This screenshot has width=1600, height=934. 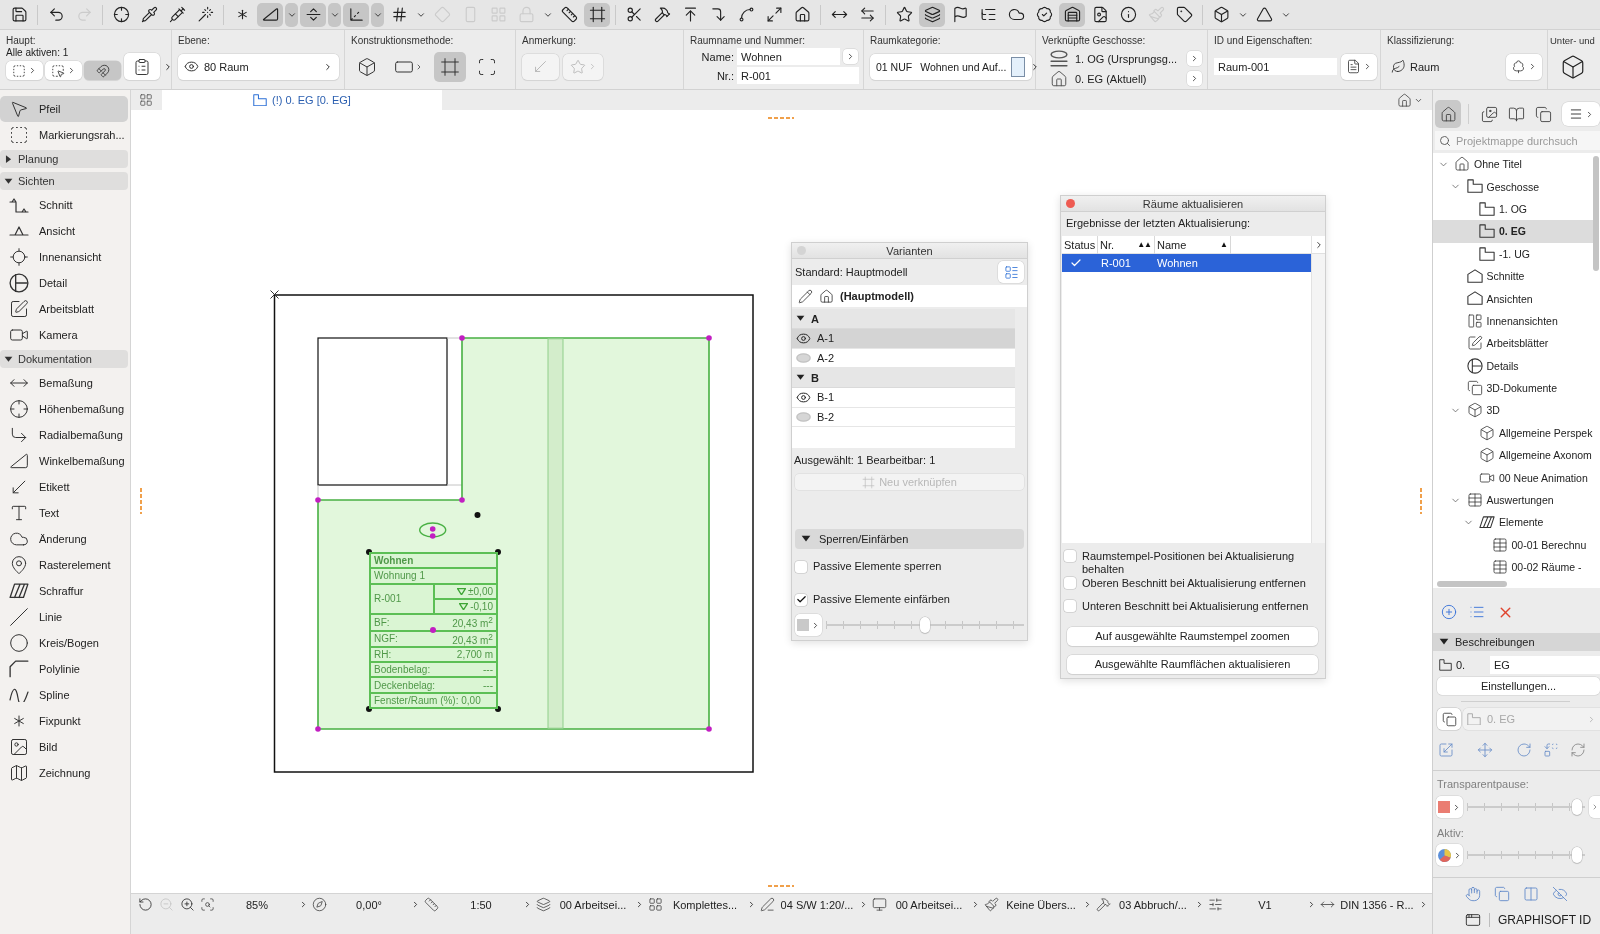 What do you see at coordinates (64, 359) in the screenshot?
I see `tool-group-header: Dokumentation` at bounding box center [64, 359].